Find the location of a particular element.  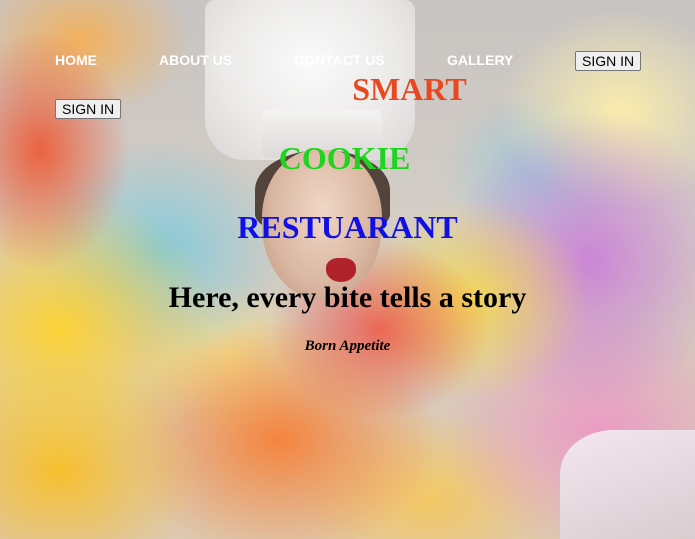

hero-subtagline: Born Appetite is located at coordinates (347, 346).